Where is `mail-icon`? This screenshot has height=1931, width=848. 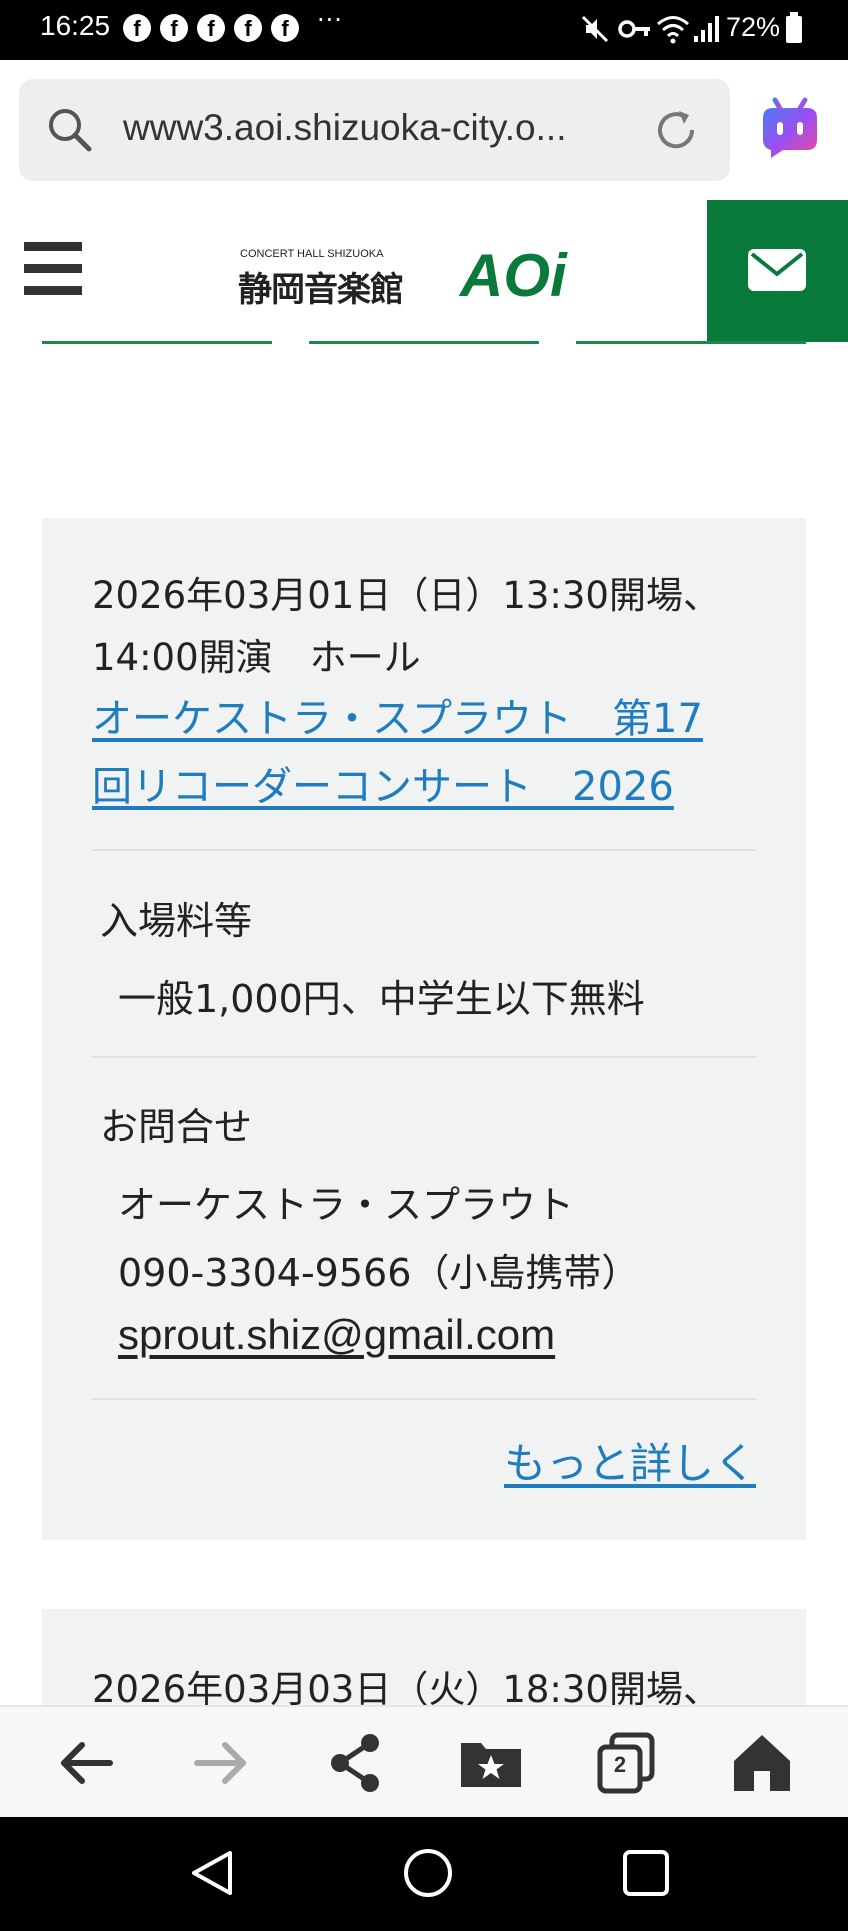
mail-icon is located at coordinates (777, 270).